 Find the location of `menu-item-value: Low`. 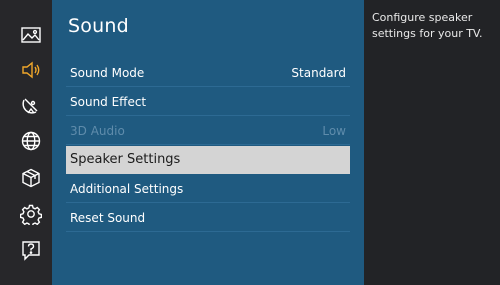

menu-item-value: Low is located at coordinates (334, 130).